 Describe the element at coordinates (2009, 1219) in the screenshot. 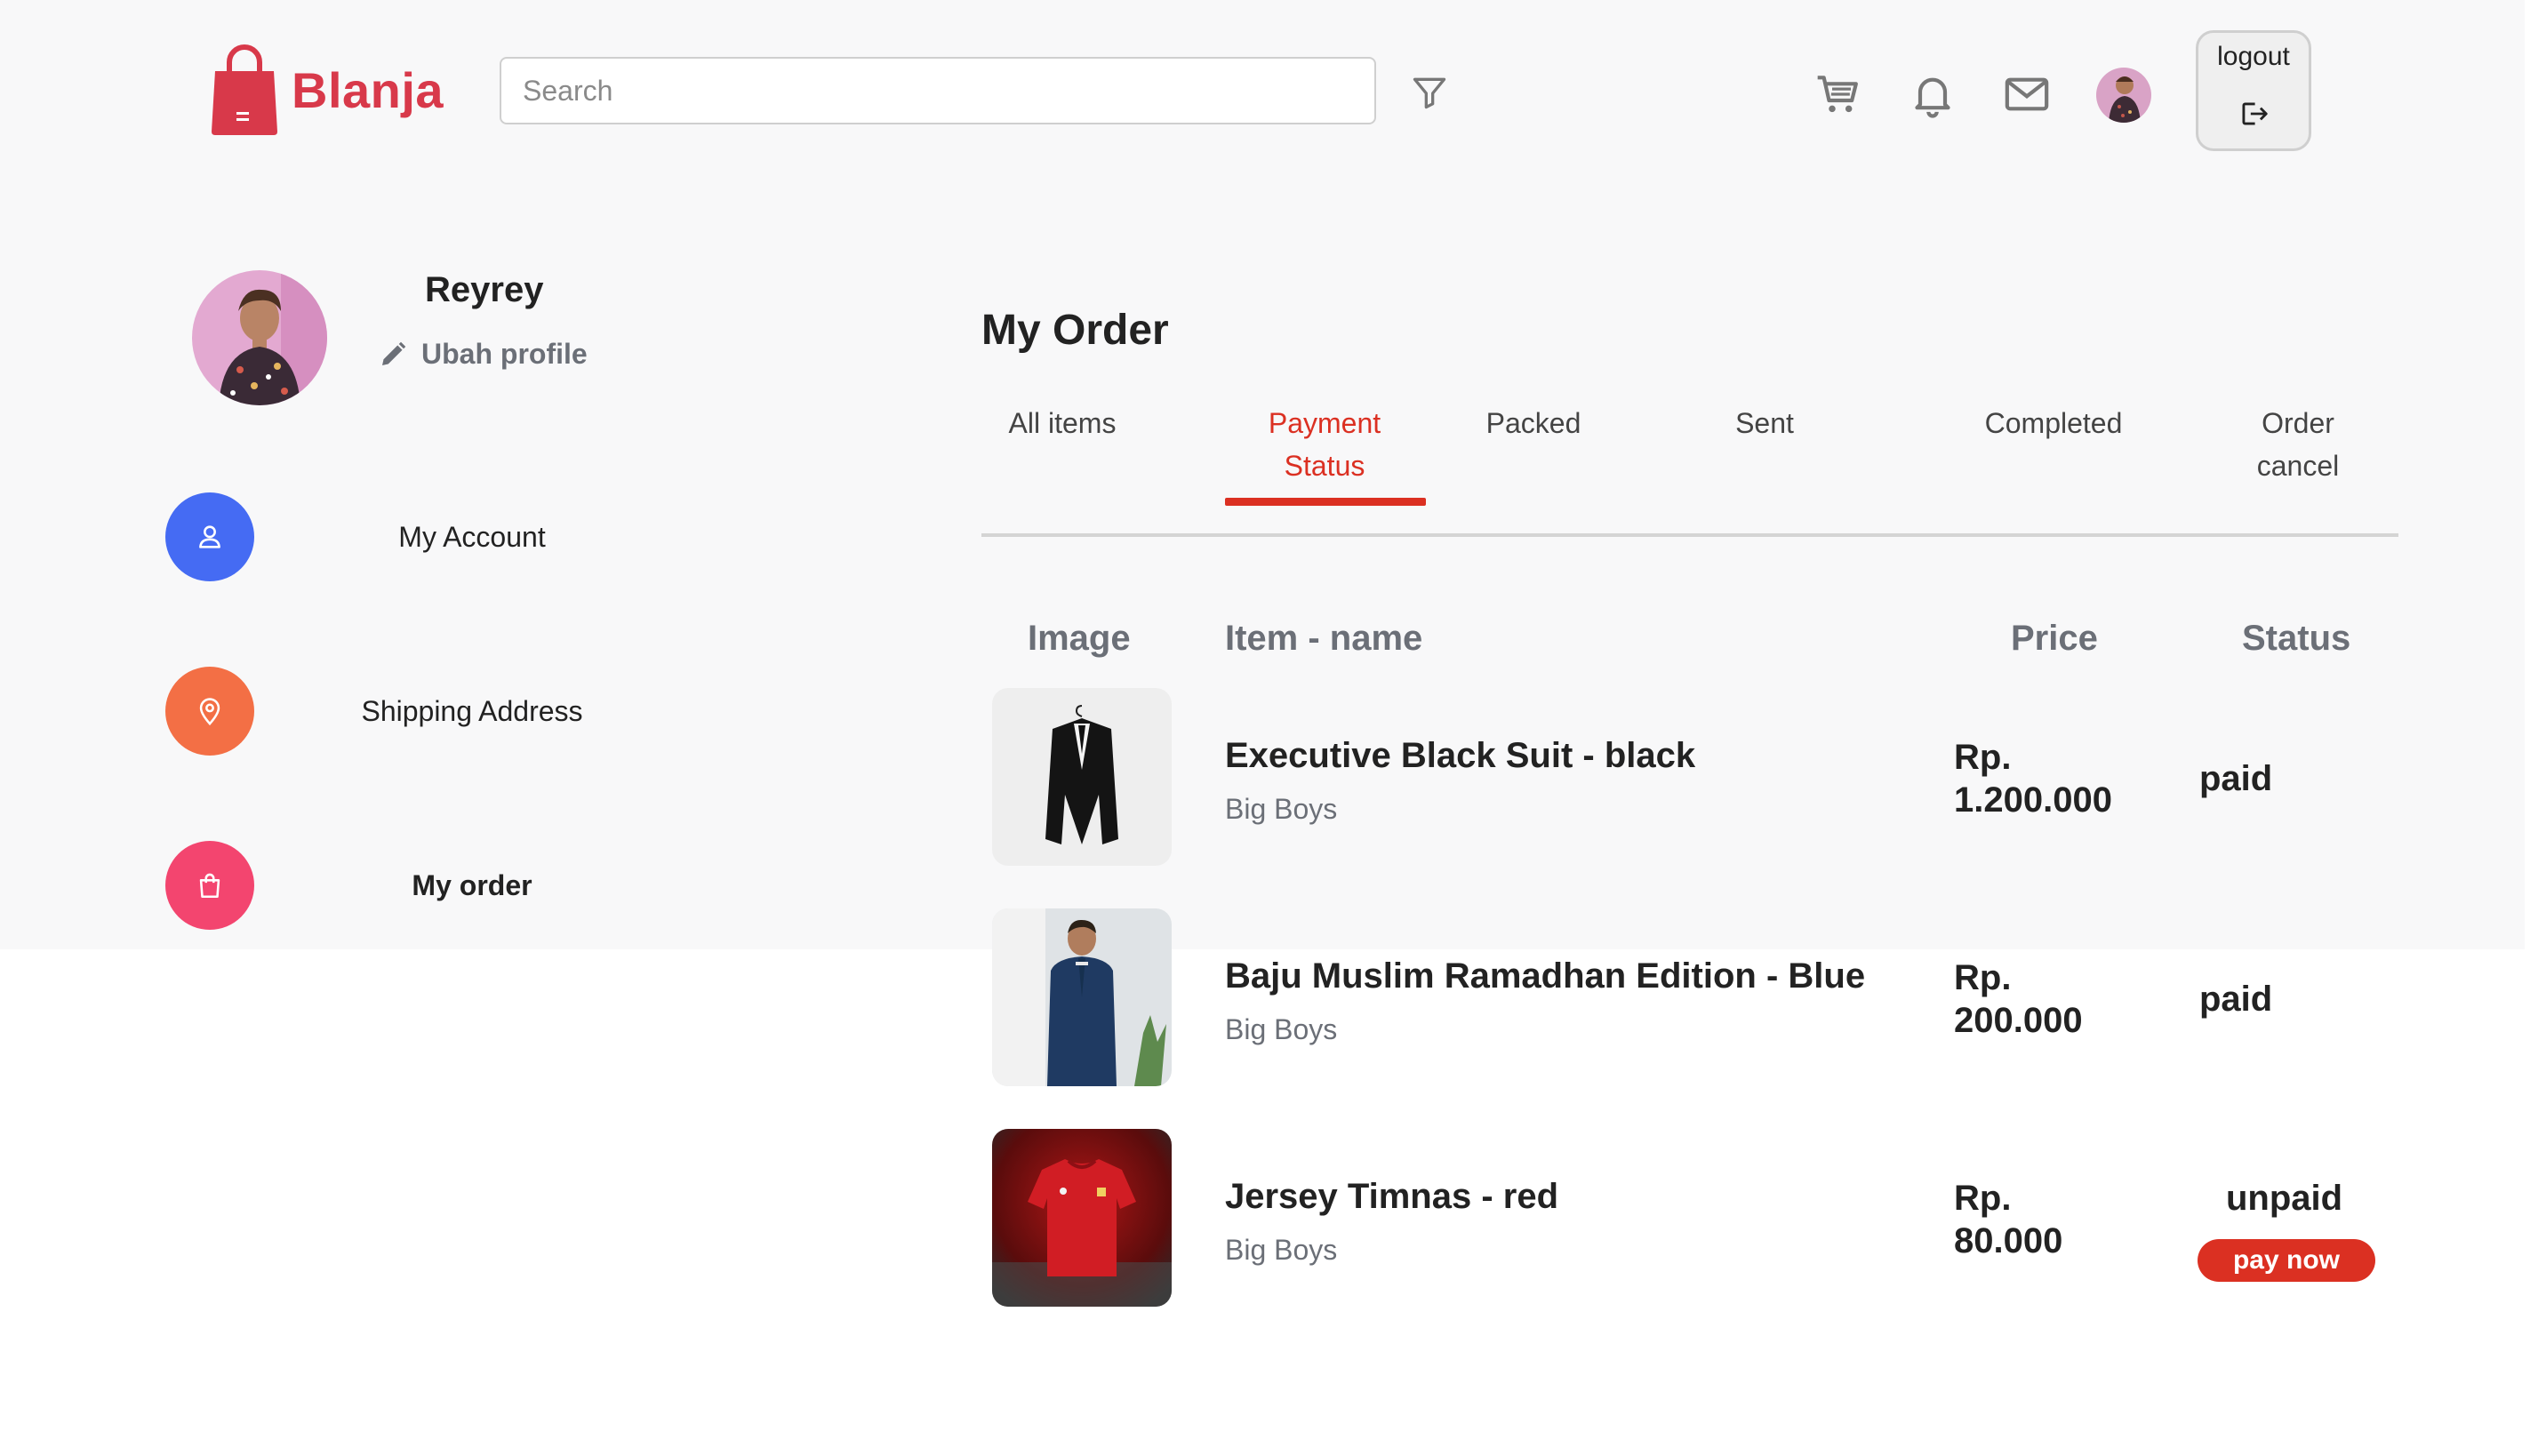

I see `order-item-price: Rp. 80.000` at that location.